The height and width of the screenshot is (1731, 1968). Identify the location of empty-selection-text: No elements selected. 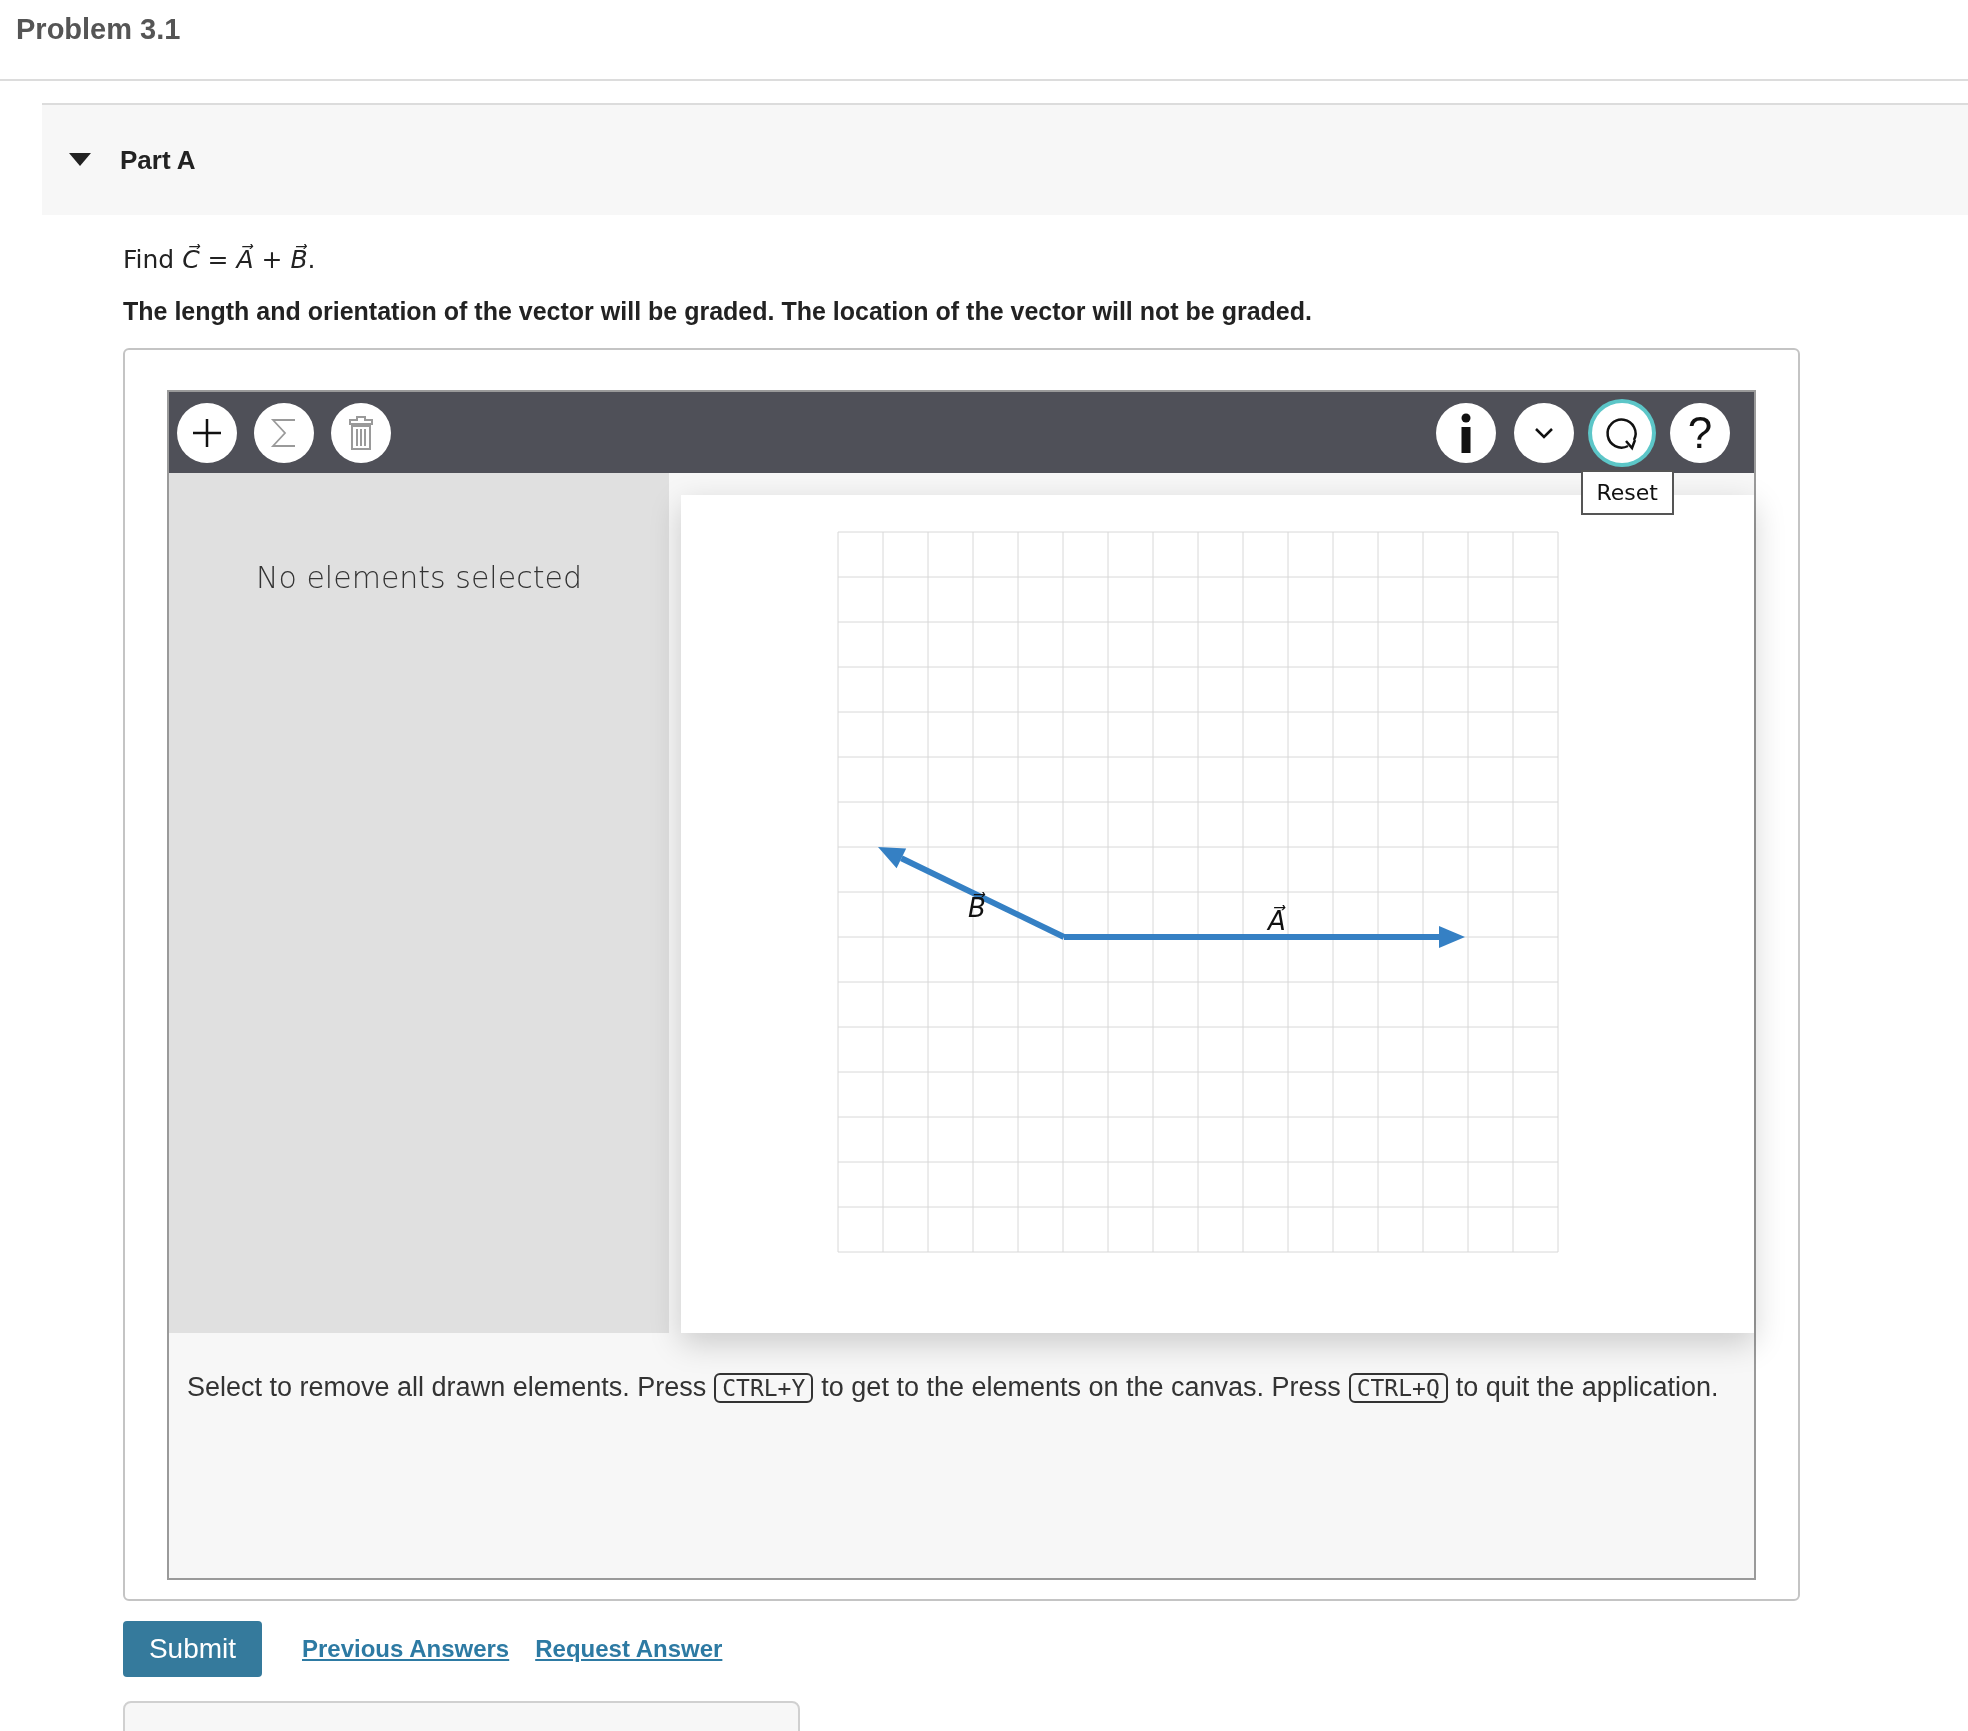
(419, 578).